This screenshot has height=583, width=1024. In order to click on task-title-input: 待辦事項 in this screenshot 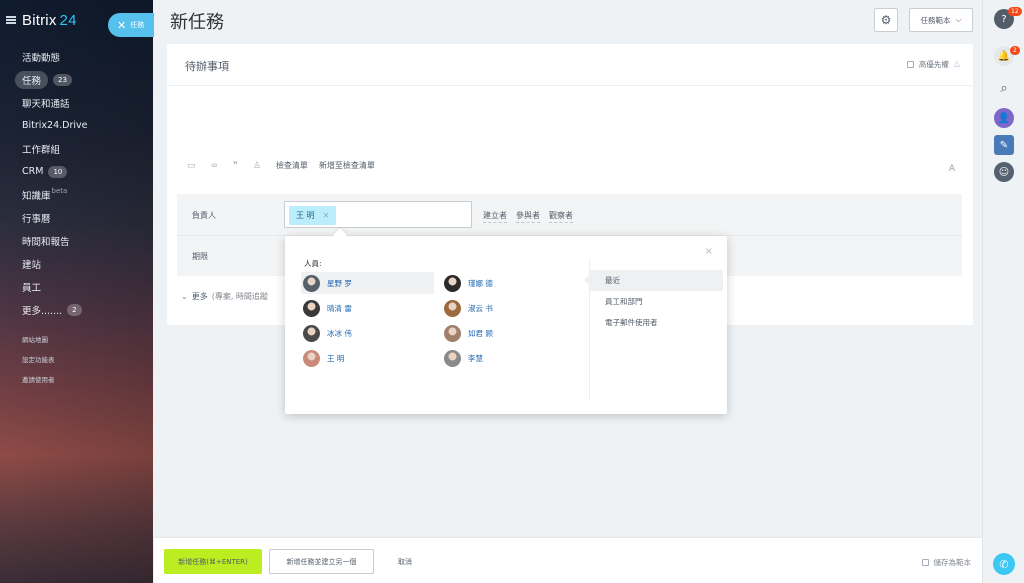, I will do `click(207, 66)`.